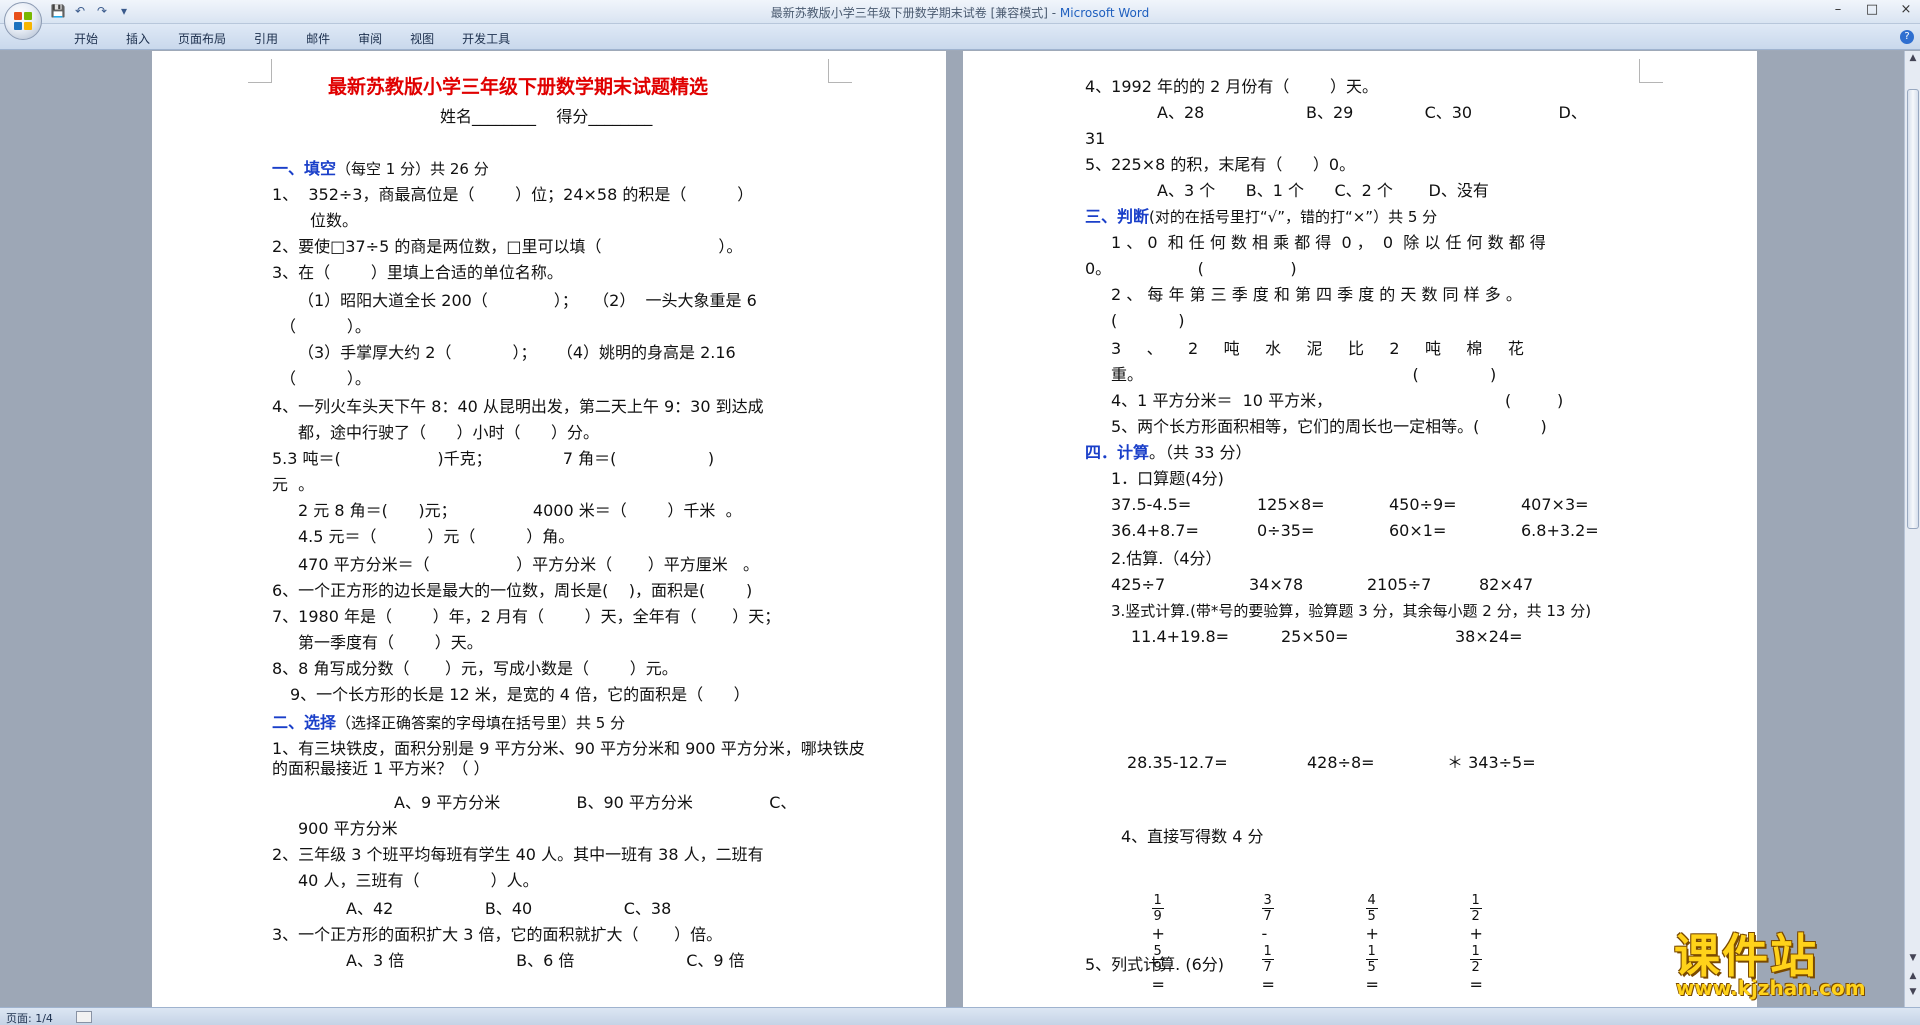 This screenshot has height=1025, width=1920. I want to click on tab-developer: 开发工具, so click(486, 38).